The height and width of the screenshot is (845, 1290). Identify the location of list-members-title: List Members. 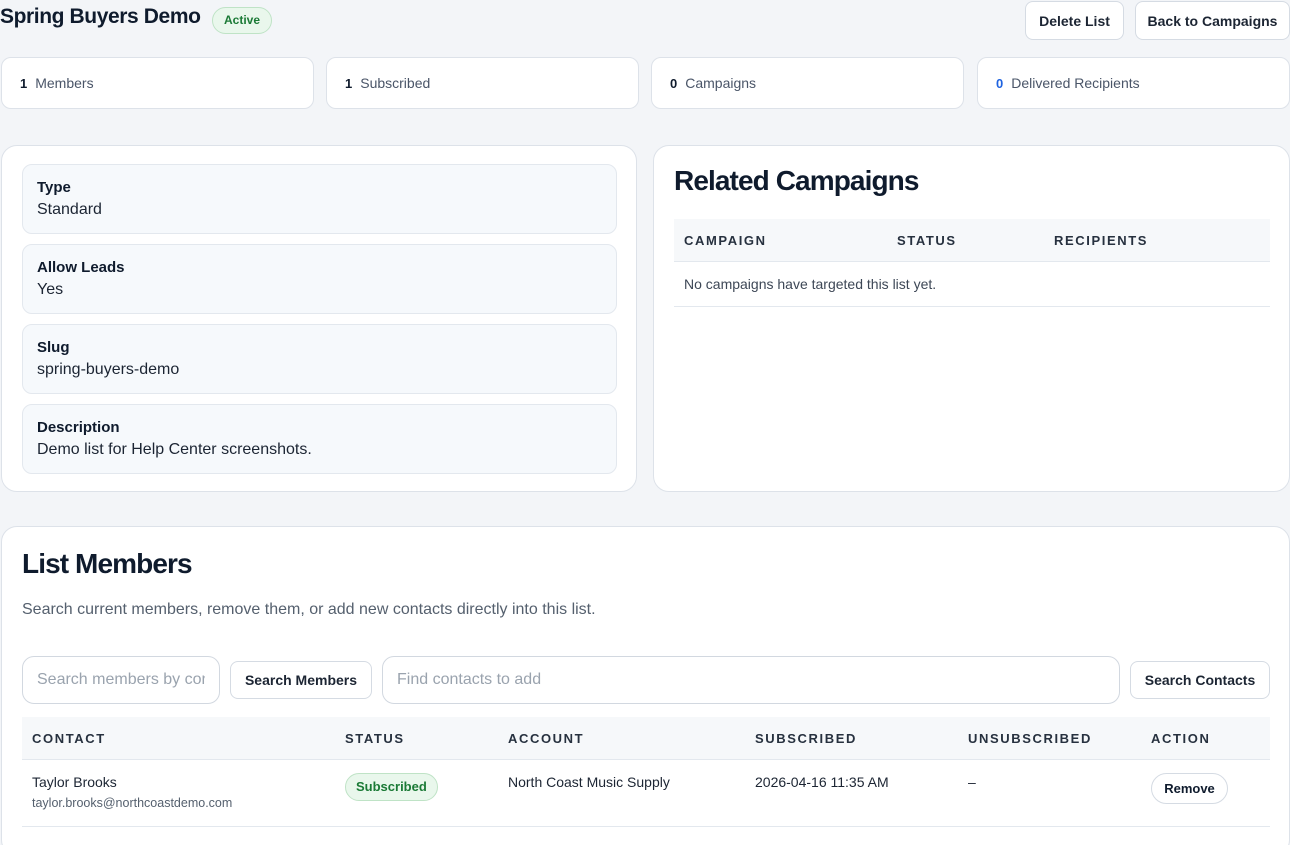
(107, 563).